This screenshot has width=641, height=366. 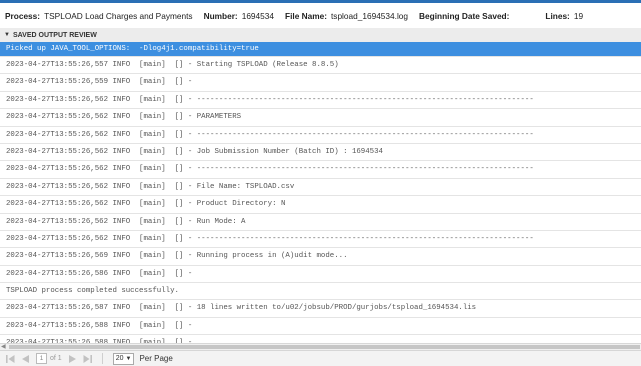 I want to click on file-name-value: tspload_1694534.log, so click(x=369, y=15).